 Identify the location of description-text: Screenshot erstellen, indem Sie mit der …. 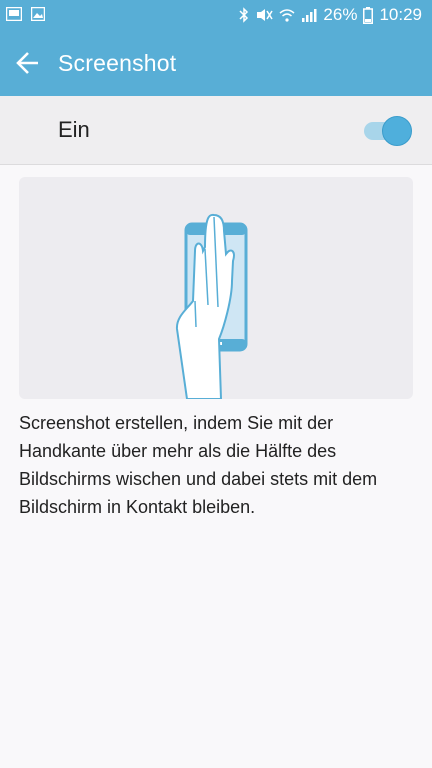
(198, 465).